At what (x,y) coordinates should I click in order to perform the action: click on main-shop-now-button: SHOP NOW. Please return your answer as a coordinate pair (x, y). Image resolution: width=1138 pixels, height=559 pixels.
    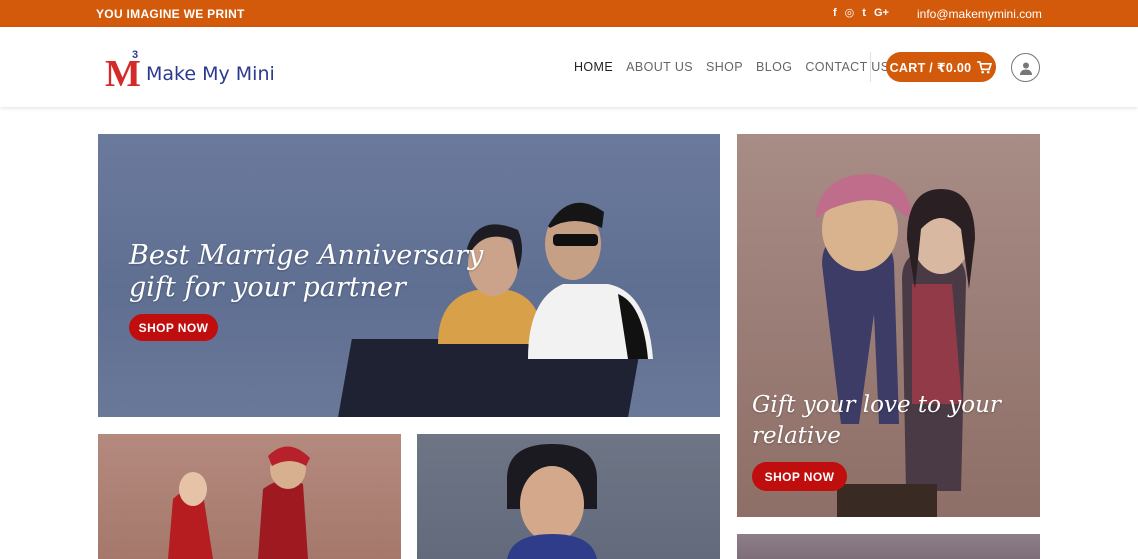
    Looking at the image, I should click on (173, 327).